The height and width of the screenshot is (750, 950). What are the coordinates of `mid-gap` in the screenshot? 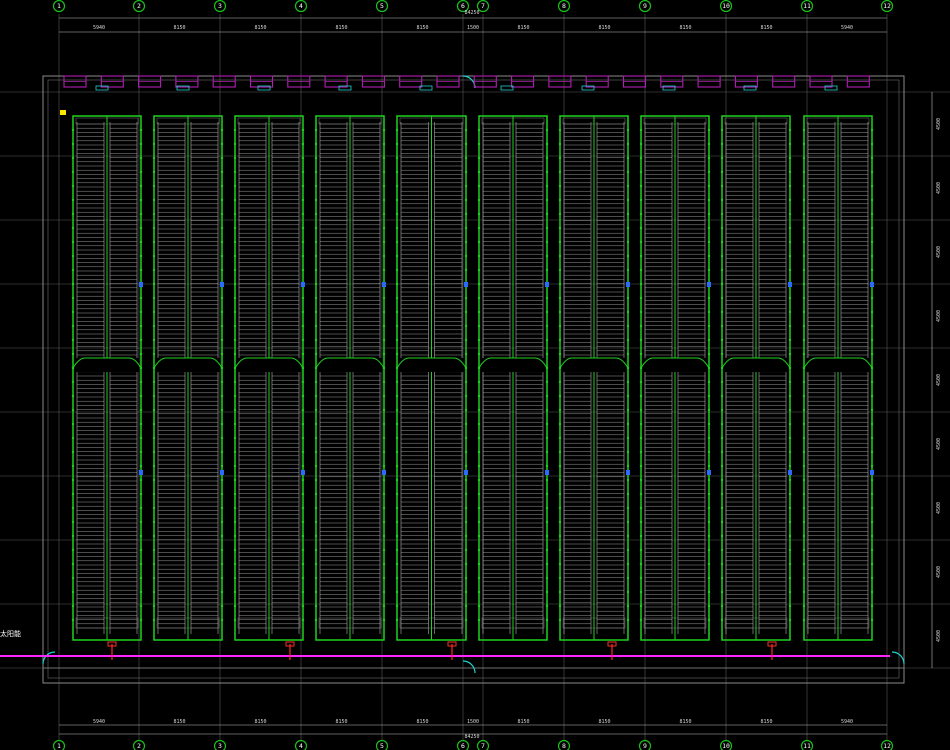 It's located at (269, 365).